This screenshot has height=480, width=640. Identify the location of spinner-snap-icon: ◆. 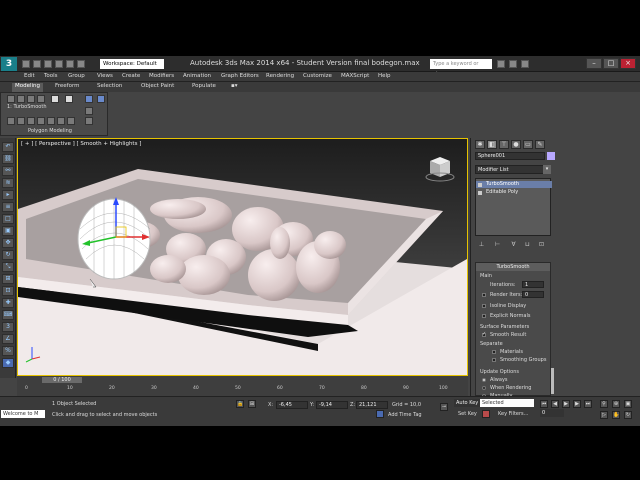
(8, 363).